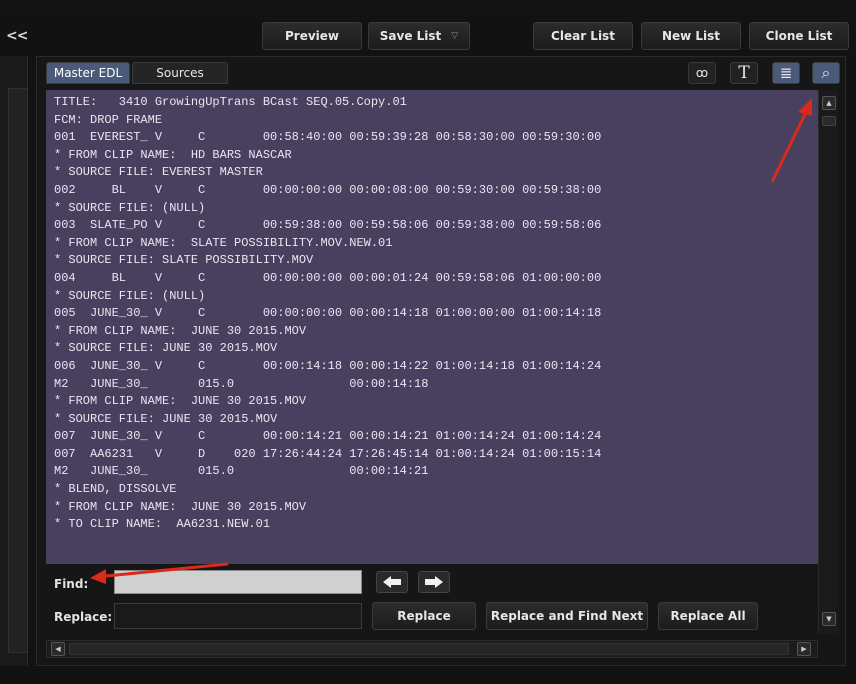  What do you see at coordinates (791, 140) in the screenshot?
I see `annotation-arrow-search` at bounding box center [791, 140].